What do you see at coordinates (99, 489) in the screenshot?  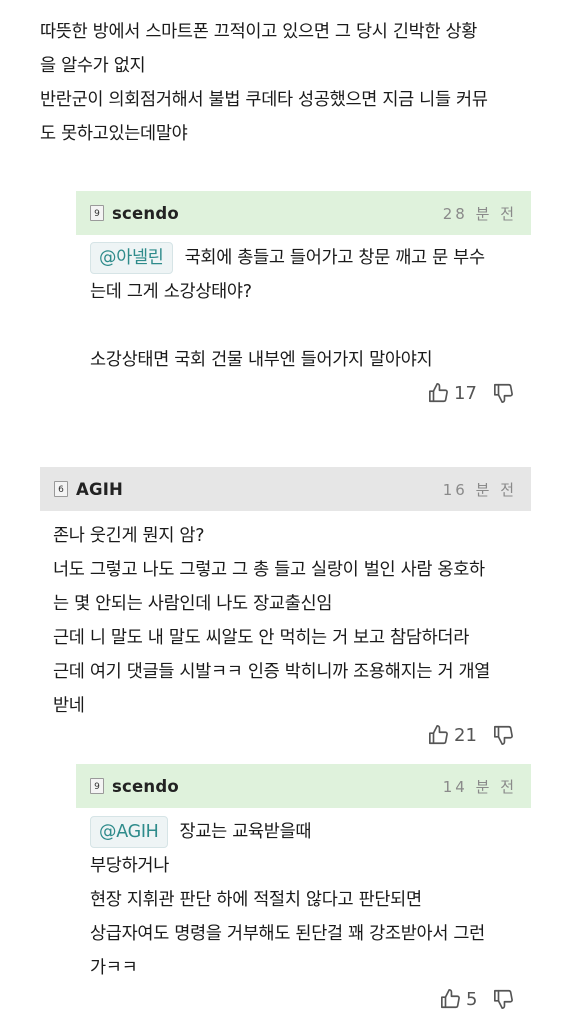 I see `author-nickname: AGIH` at bounding box center [99, 489].